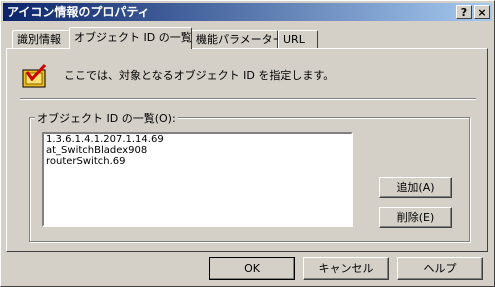  I want to click on tab-url: URL, so click(298, 39).